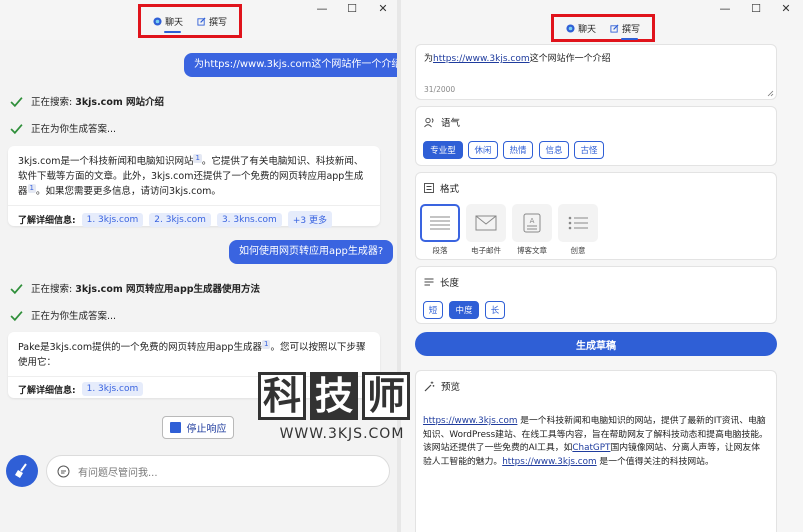 This screenshot has width=803, height=532. I want to click on length-title: 长度, so click(441, 282).